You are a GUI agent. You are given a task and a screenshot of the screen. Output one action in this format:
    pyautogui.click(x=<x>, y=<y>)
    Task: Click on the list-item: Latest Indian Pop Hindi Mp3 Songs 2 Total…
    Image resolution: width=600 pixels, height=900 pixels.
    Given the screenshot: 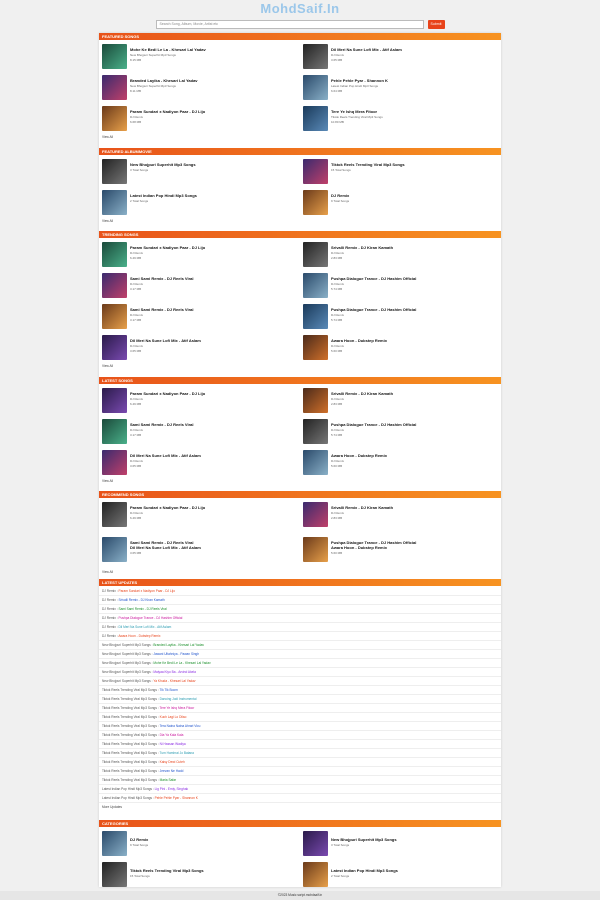 What is the action you would take?
    pyautogui.click(x=199, y=202)
    